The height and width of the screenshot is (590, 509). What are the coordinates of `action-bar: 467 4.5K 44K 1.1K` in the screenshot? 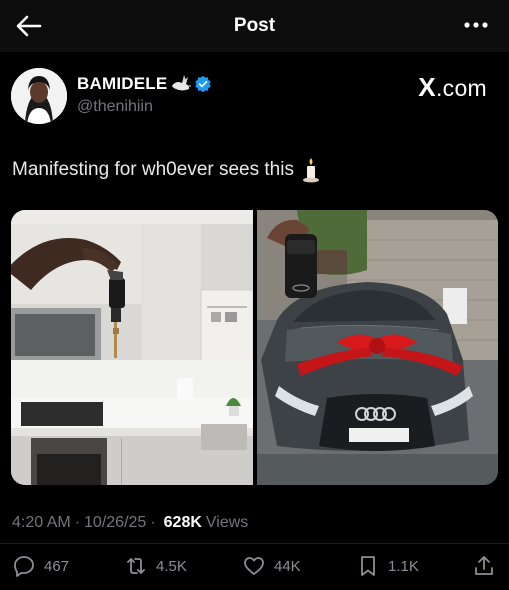 It's located at (254, 566).